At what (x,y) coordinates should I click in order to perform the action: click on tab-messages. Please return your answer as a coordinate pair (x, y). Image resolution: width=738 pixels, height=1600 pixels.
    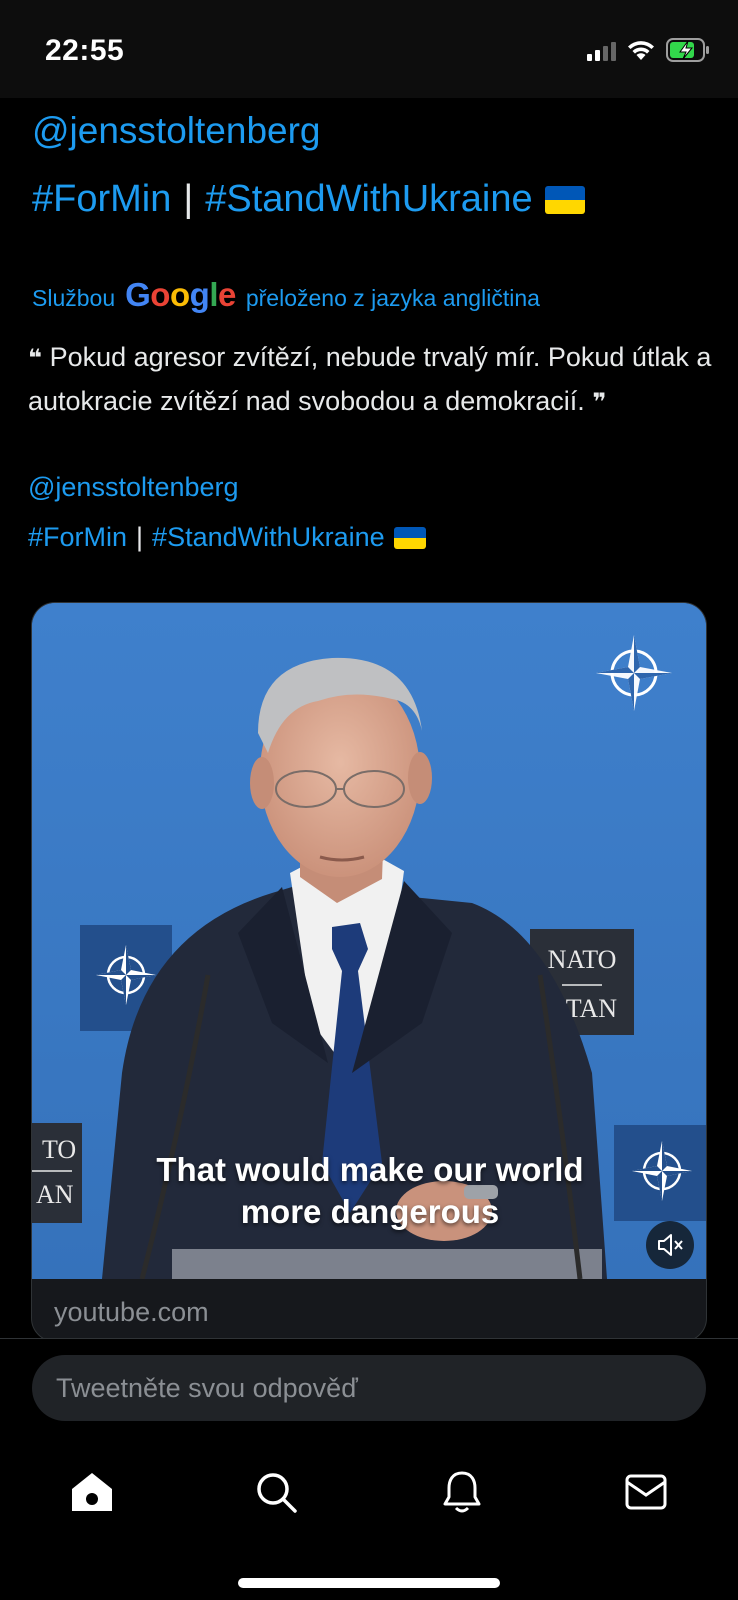
    Looking at the image, I should click on (646, 1492).